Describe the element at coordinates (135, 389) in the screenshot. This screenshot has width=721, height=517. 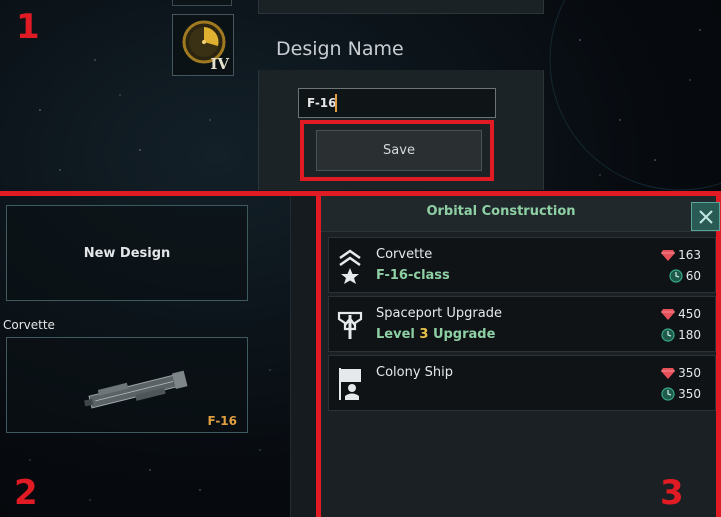
I see `corvette-ship-icon` at that location.